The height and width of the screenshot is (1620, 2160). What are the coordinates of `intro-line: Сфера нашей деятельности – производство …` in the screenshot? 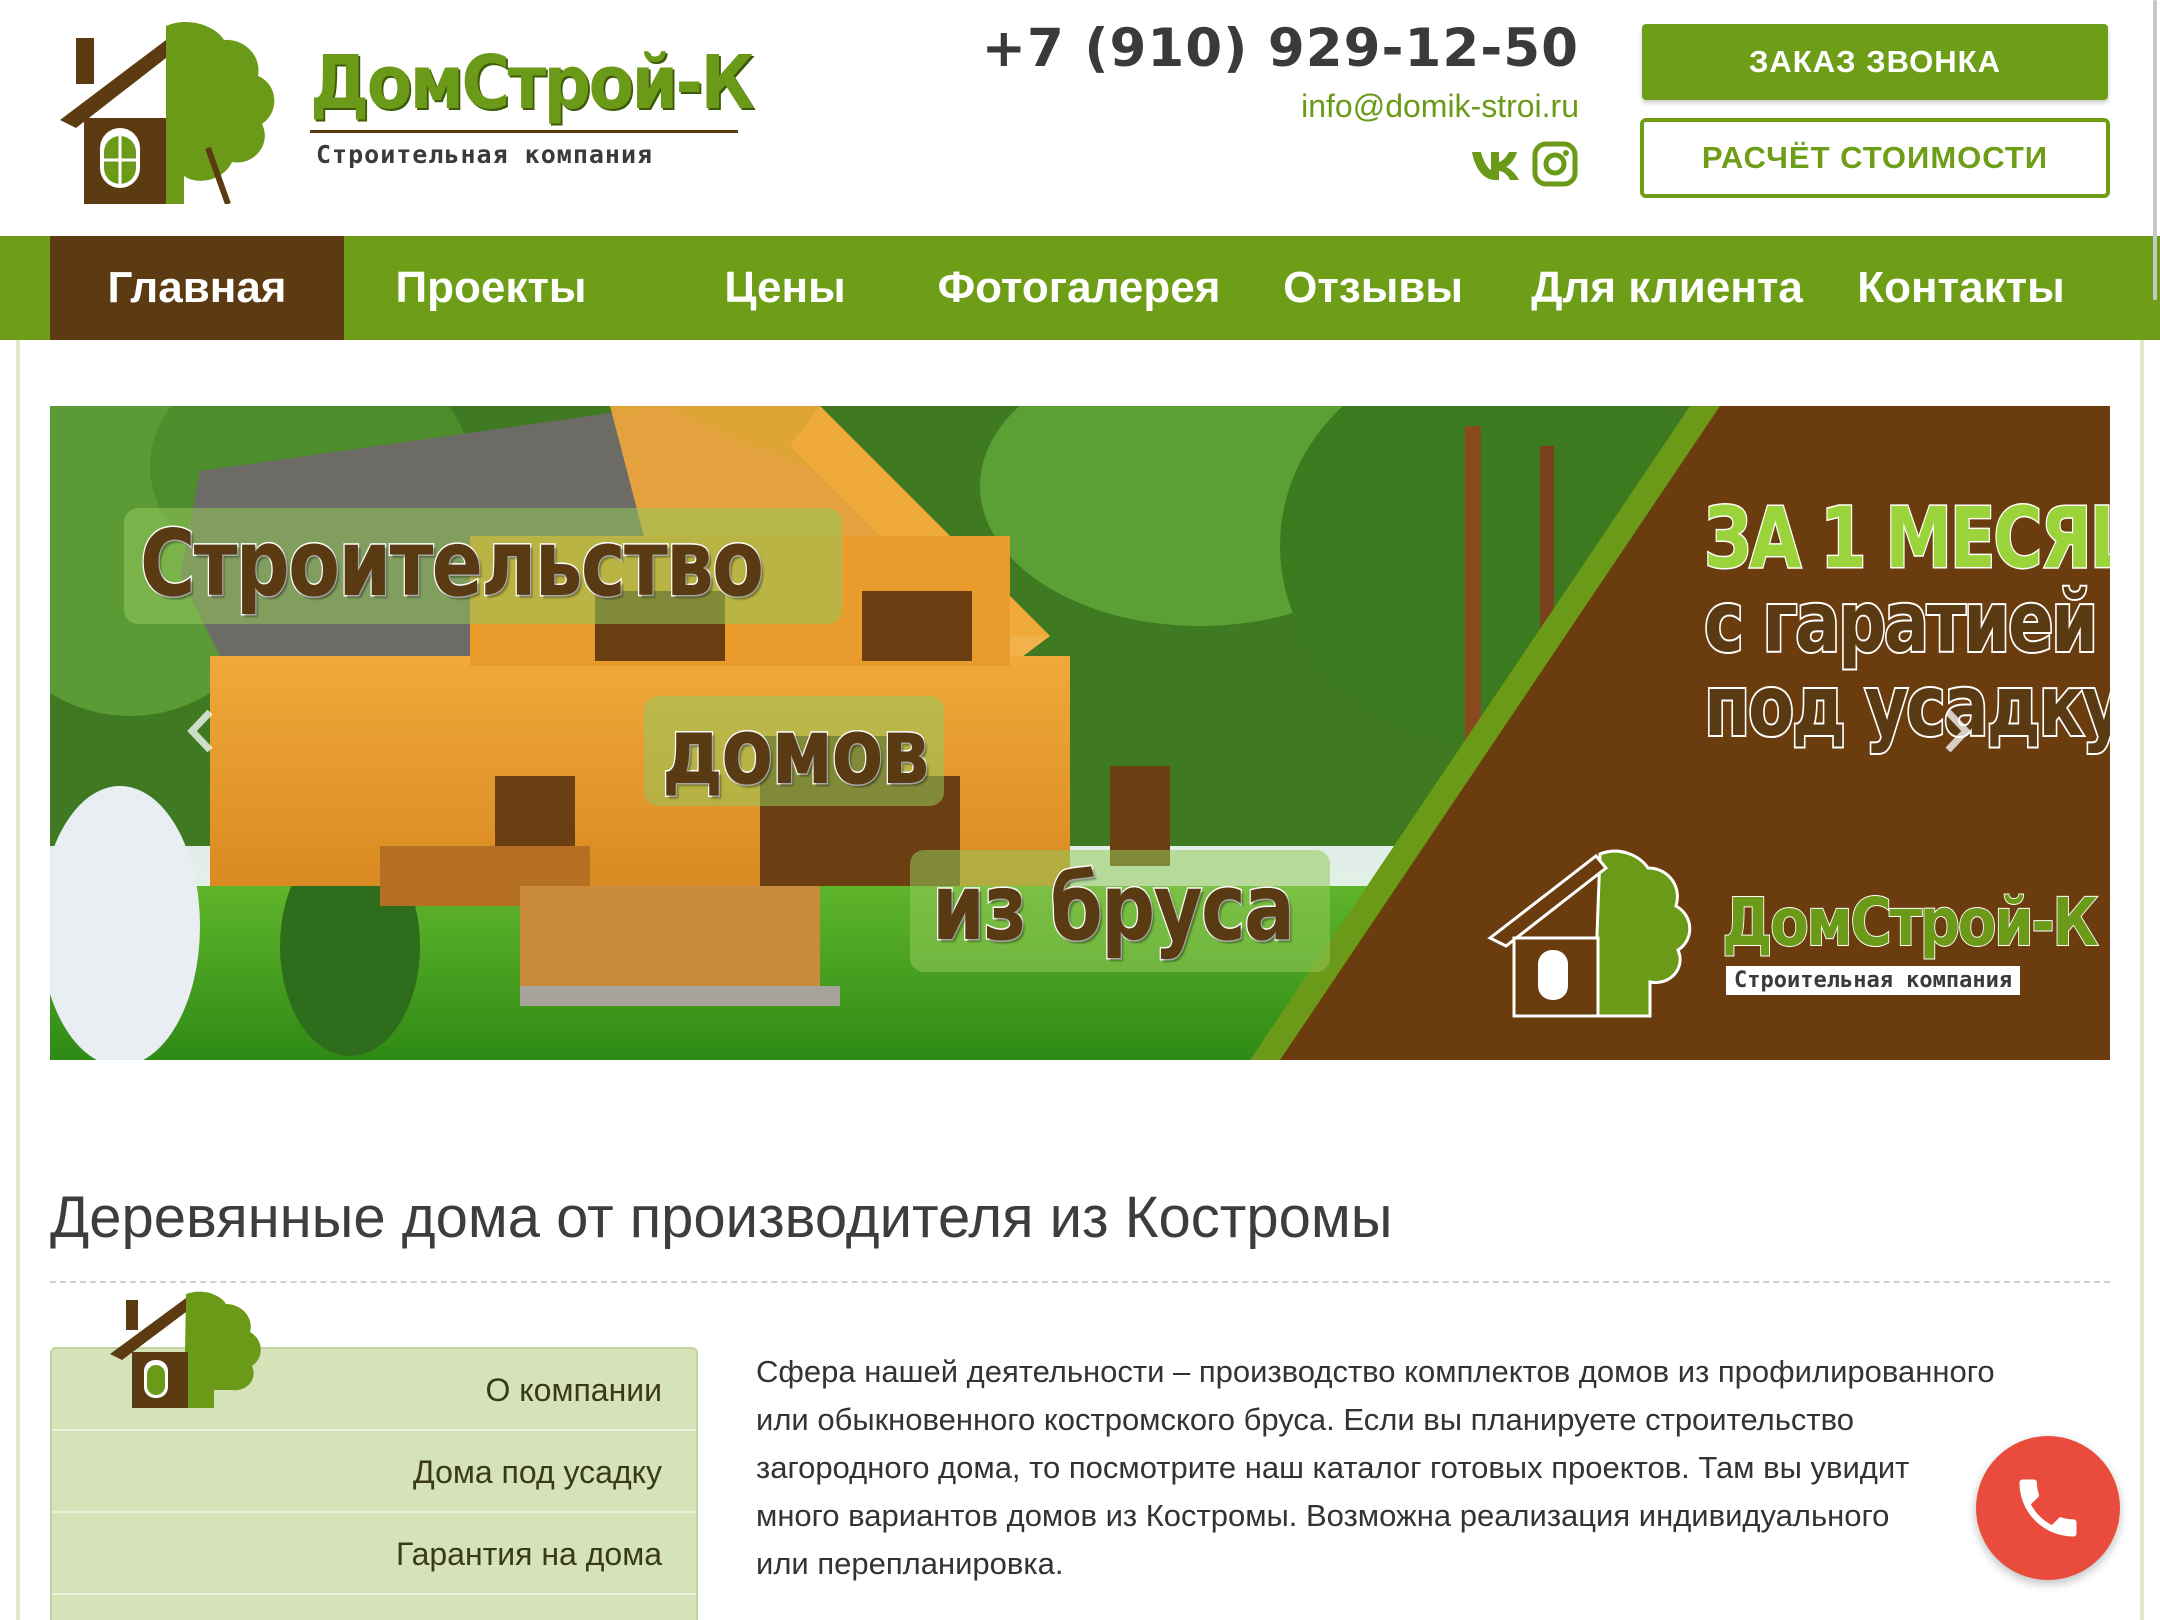 It's located at (1375, 1371).